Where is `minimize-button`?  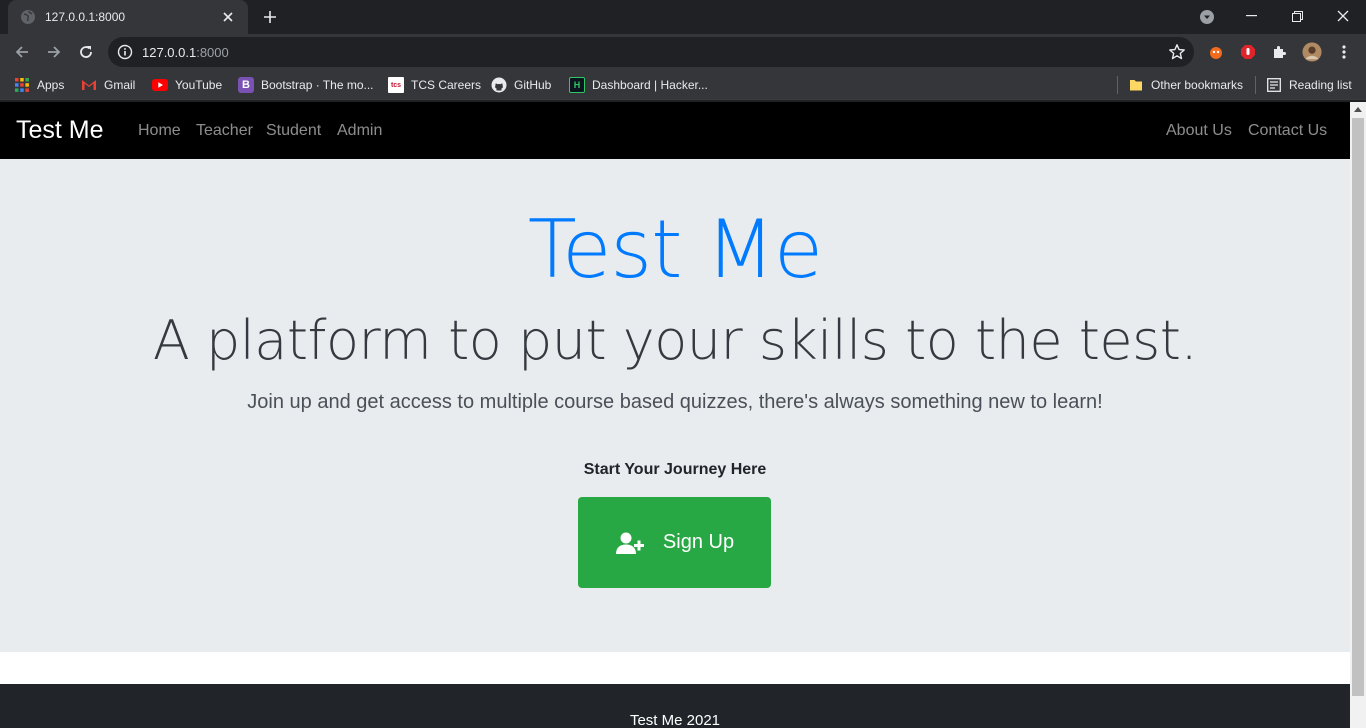 minimize-button is located at coordinates (1251, 16).